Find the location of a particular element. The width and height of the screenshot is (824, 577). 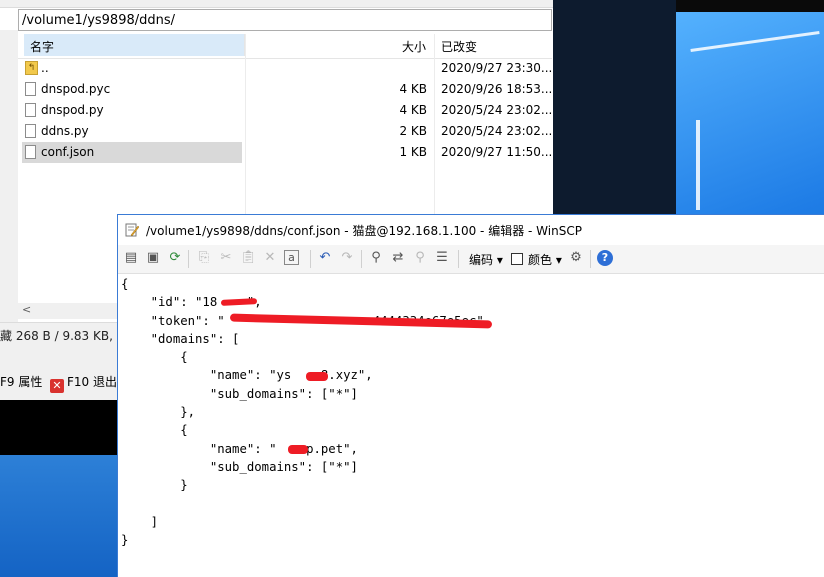

f9-label: F9 属性 is located at coordinates (21, 382).